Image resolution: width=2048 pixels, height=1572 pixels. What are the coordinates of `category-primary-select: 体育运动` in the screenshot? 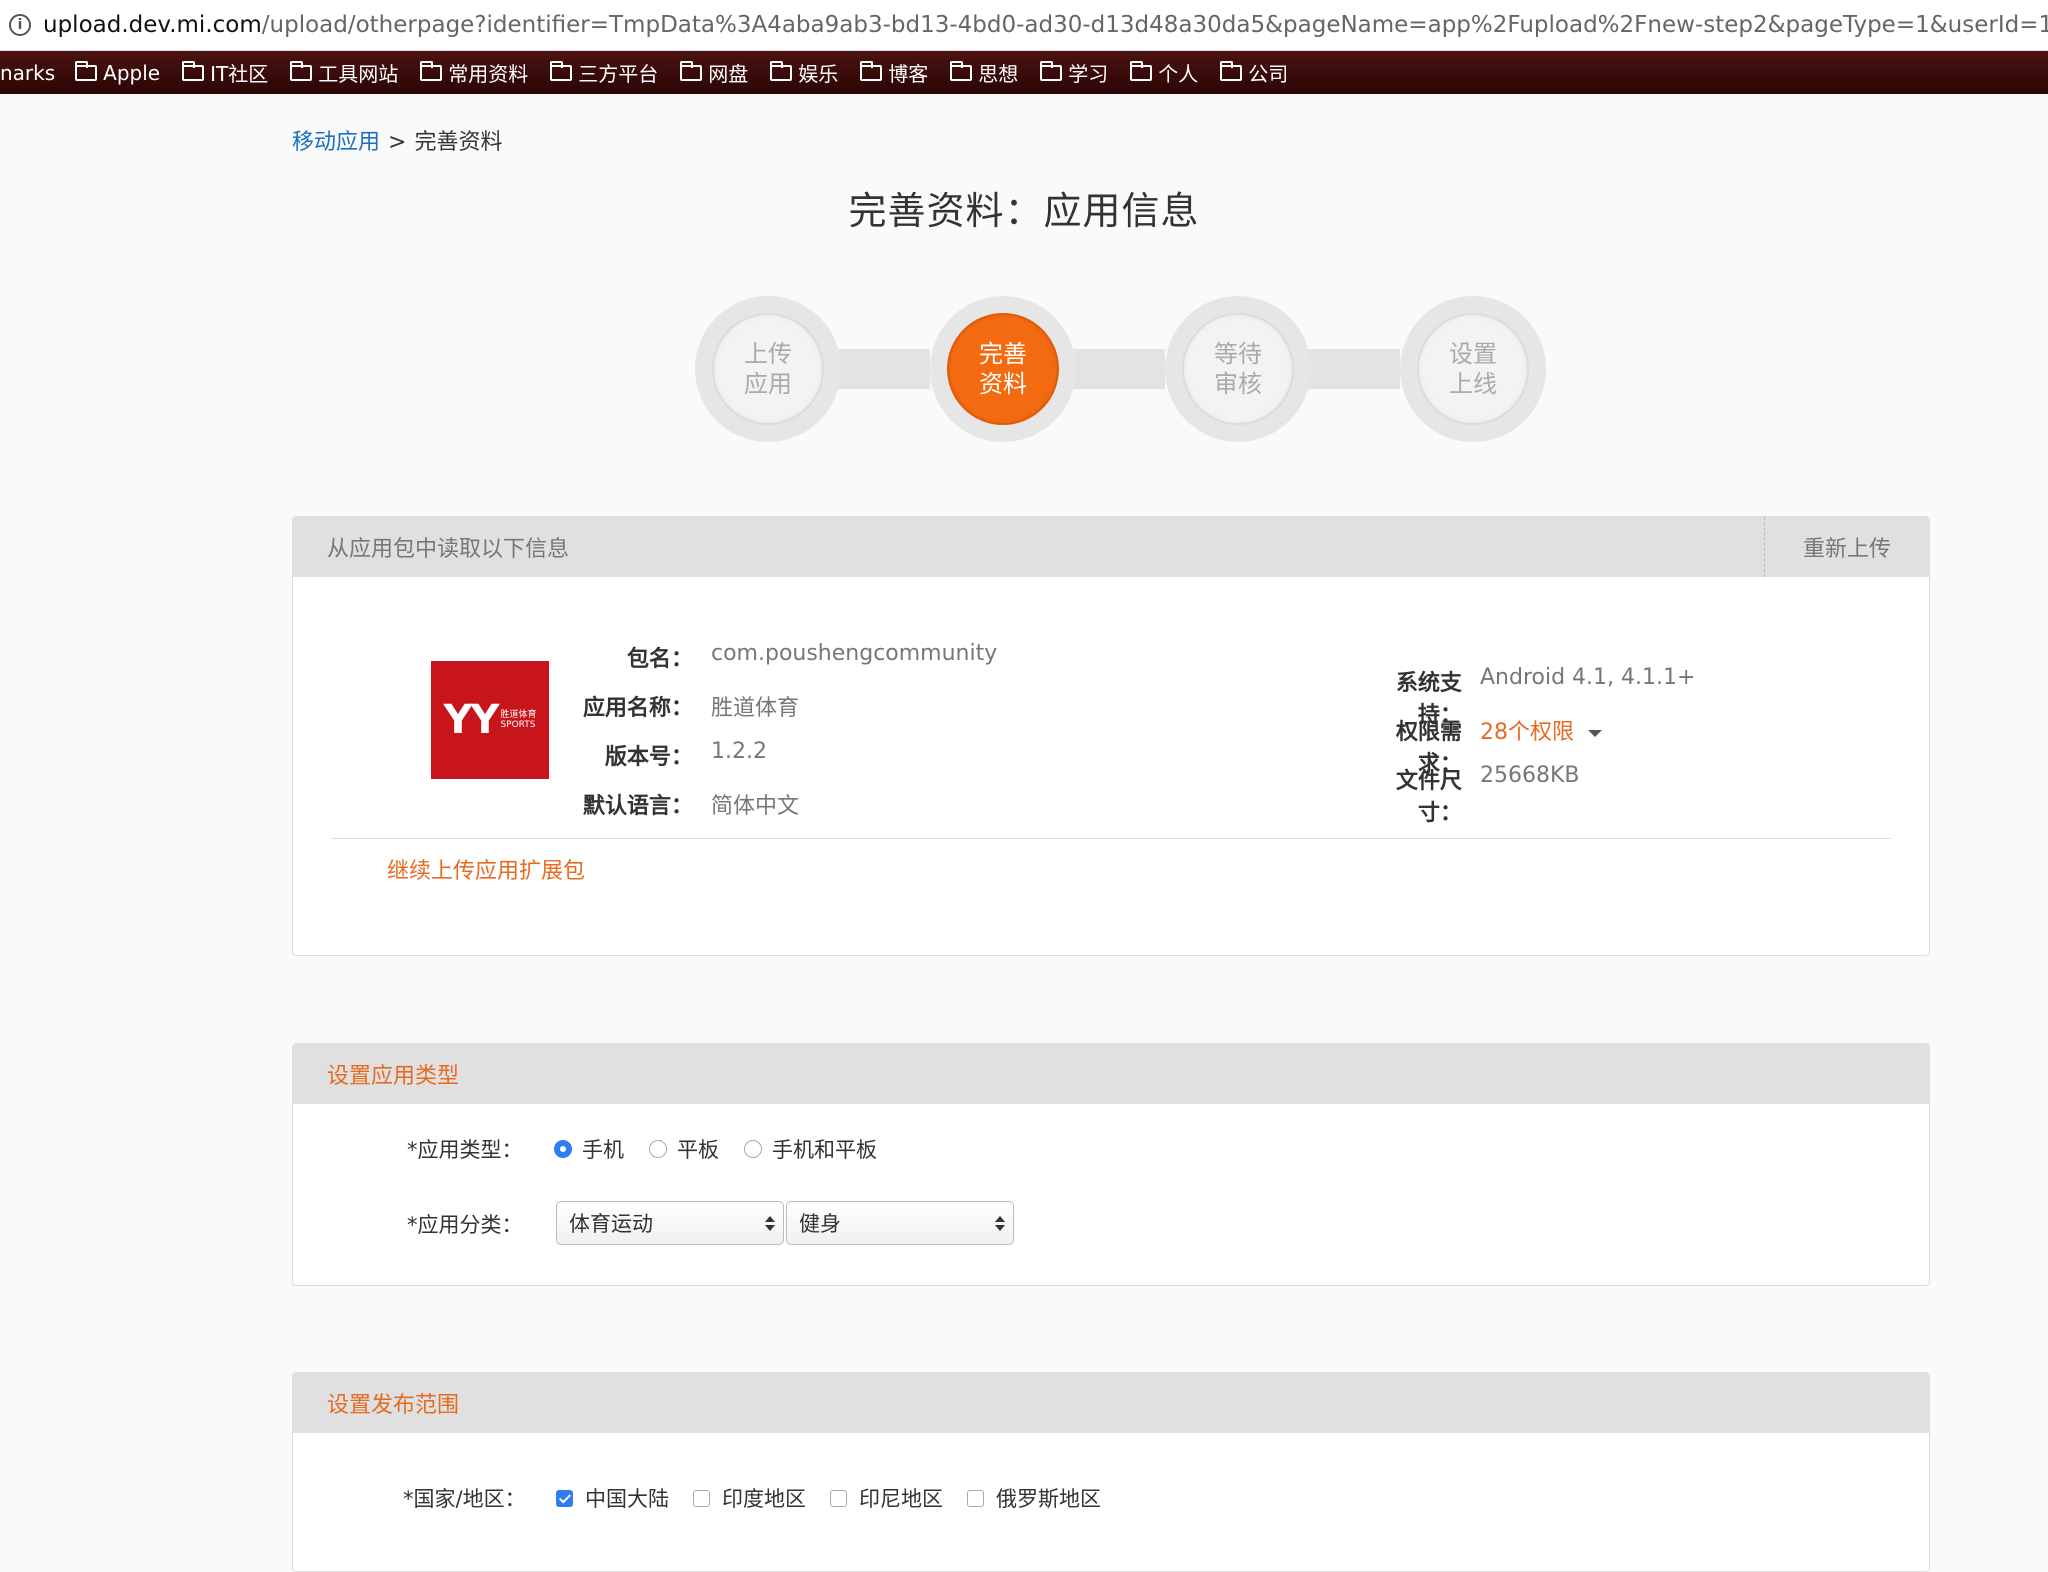 It's located at (670, 1223).